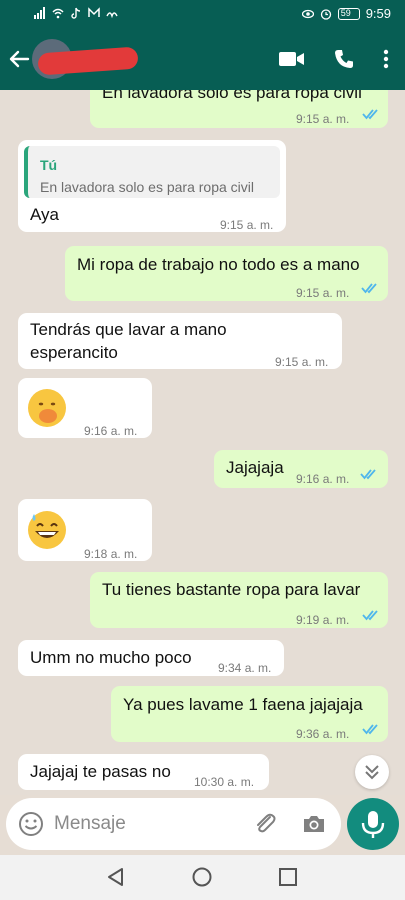  I want to click on message-text-line1: Tendrás que lavar a mano, so click(128, 329).